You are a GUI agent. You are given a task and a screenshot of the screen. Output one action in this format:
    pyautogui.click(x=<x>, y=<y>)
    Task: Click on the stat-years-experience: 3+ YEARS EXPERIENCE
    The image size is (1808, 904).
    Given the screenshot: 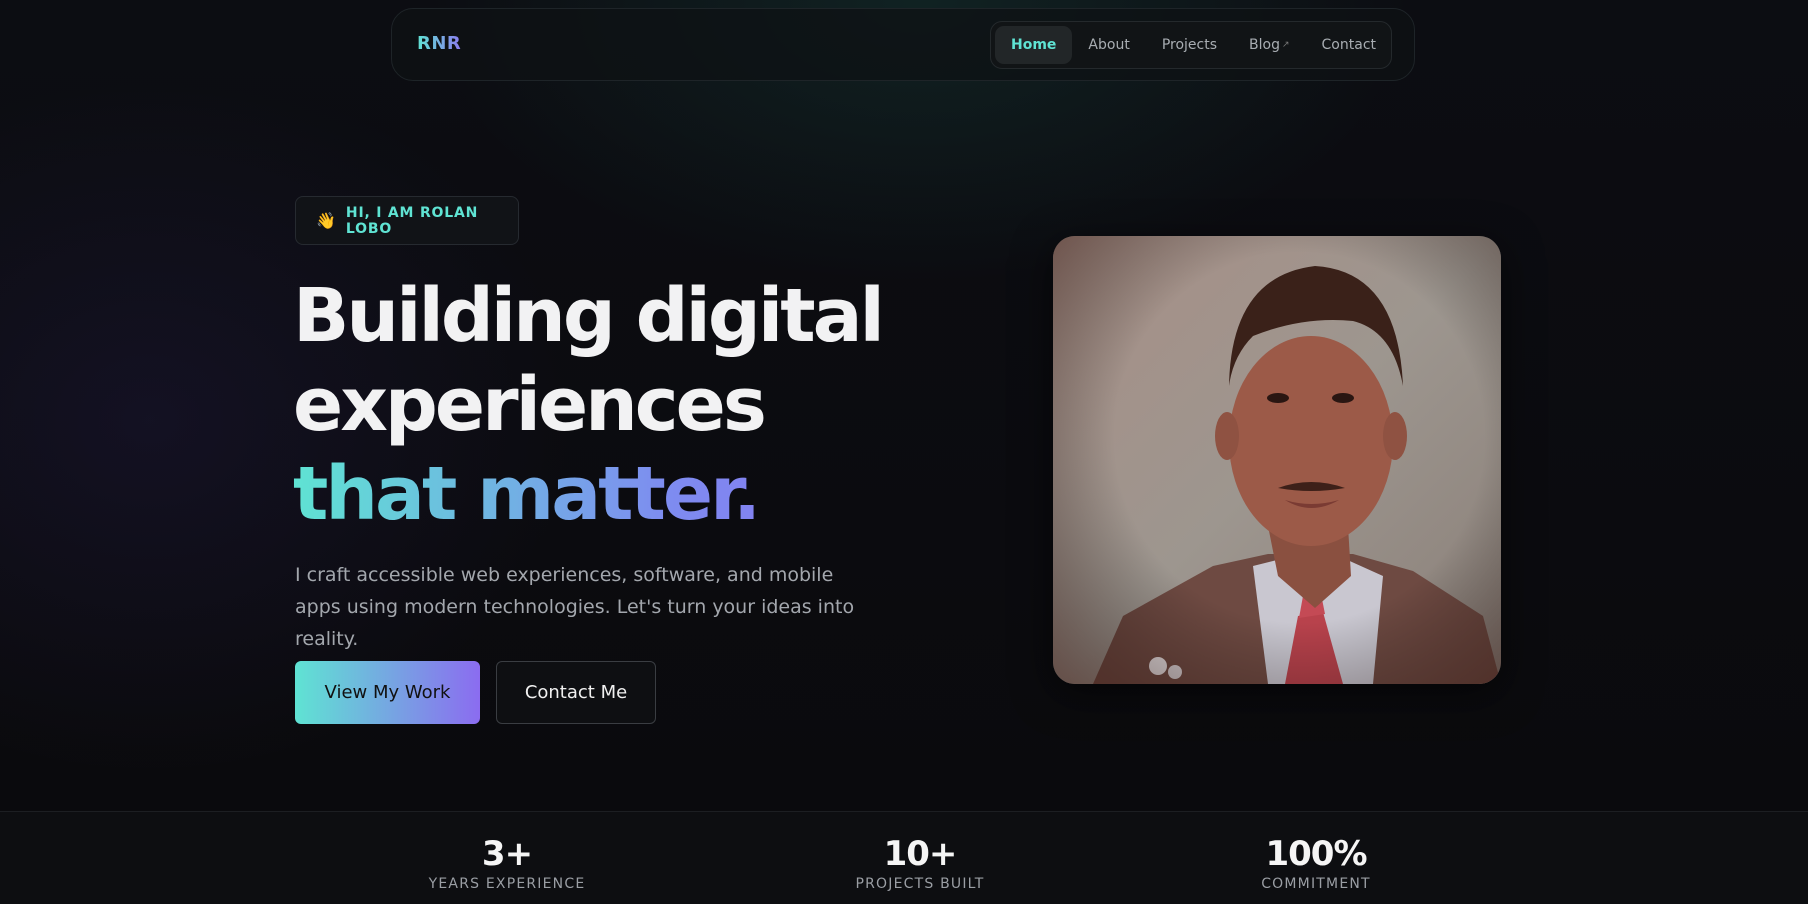 What is the action you would take?
    pyautogui.click(x=507, y=863)
    